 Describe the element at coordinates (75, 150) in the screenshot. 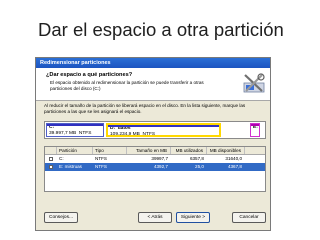

I see `header-partition: Partición` at that location.